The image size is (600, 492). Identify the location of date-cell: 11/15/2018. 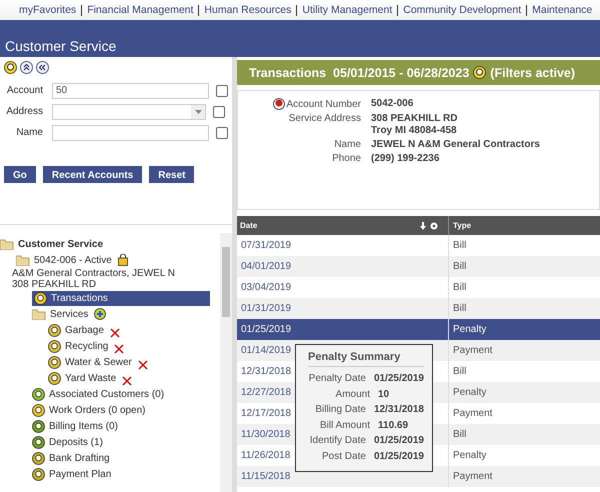
(265, 476).